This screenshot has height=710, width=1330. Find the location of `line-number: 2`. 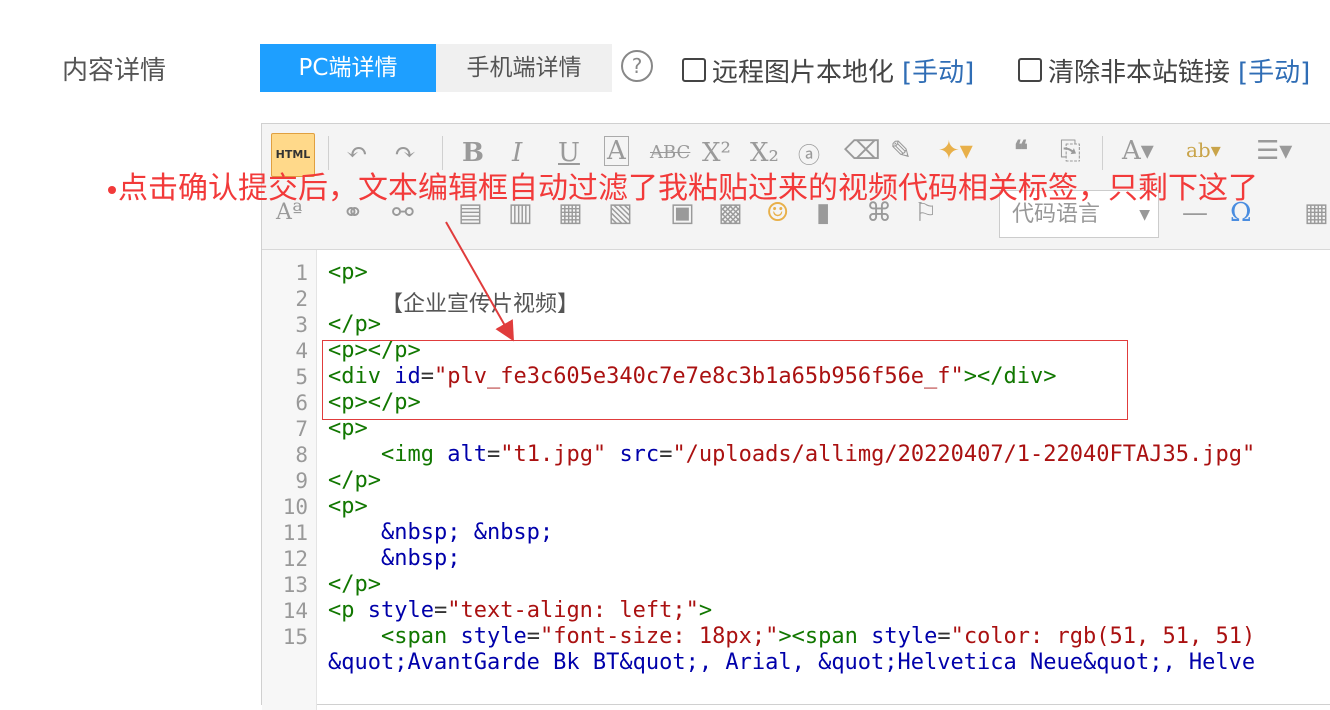

line-number: 2 is located at coordinates (301, 299).